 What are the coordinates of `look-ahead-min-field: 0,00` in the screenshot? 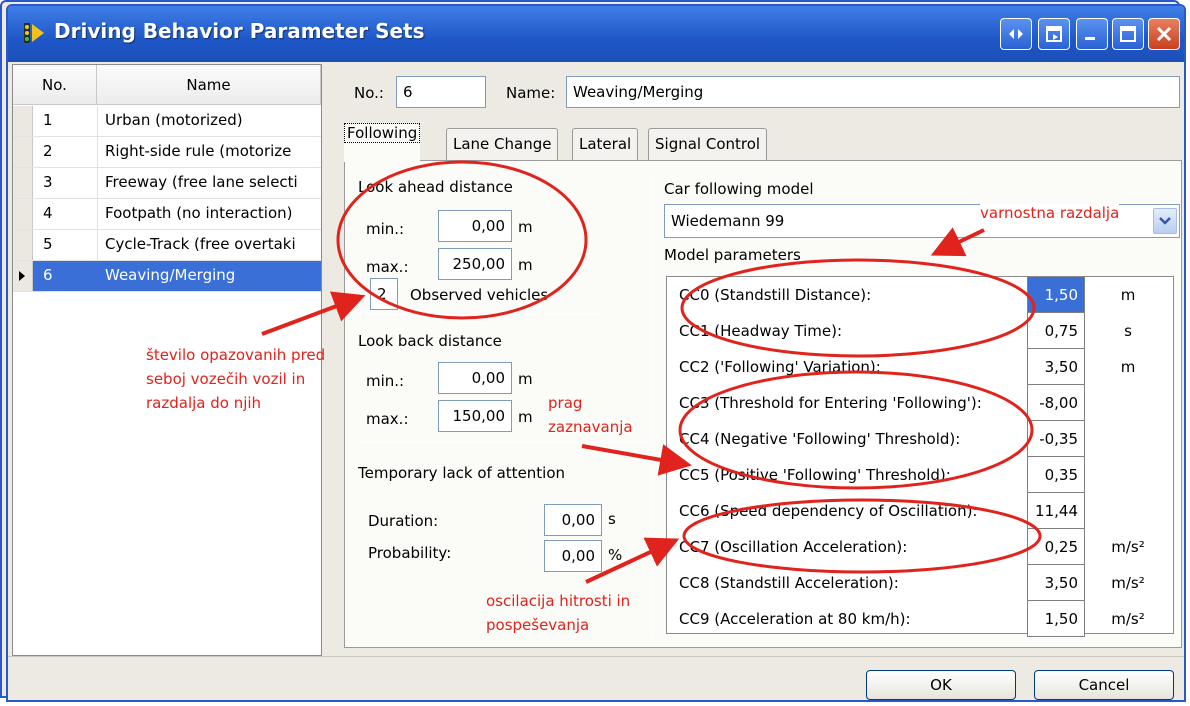 It's located at (475, 226).